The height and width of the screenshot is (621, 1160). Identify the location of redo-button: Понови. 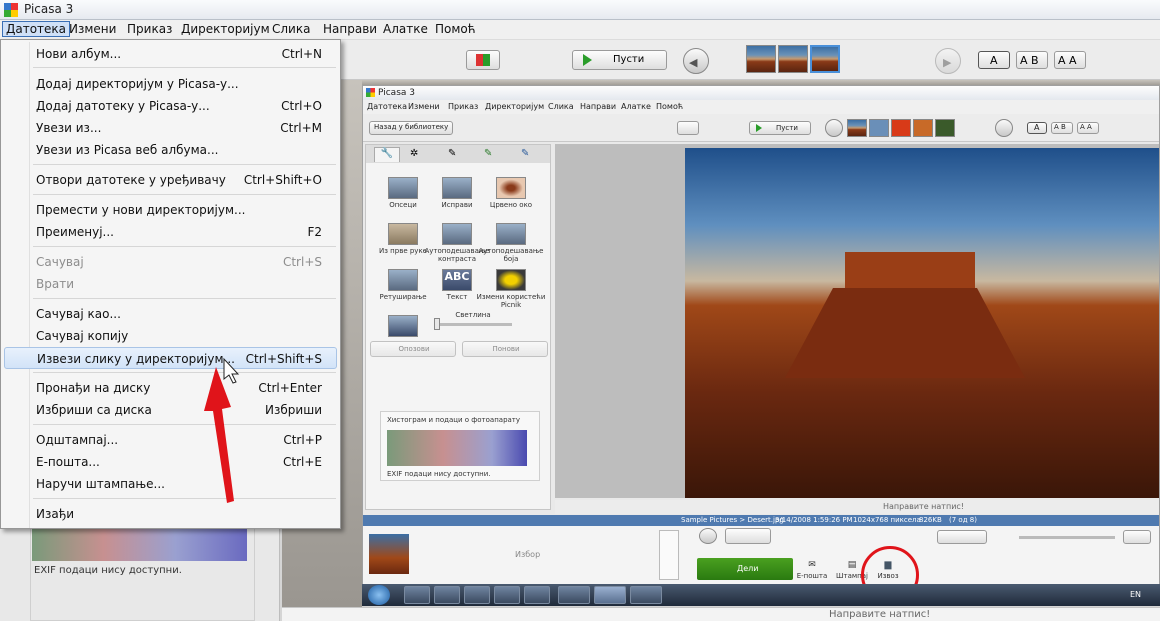
(505, 349).